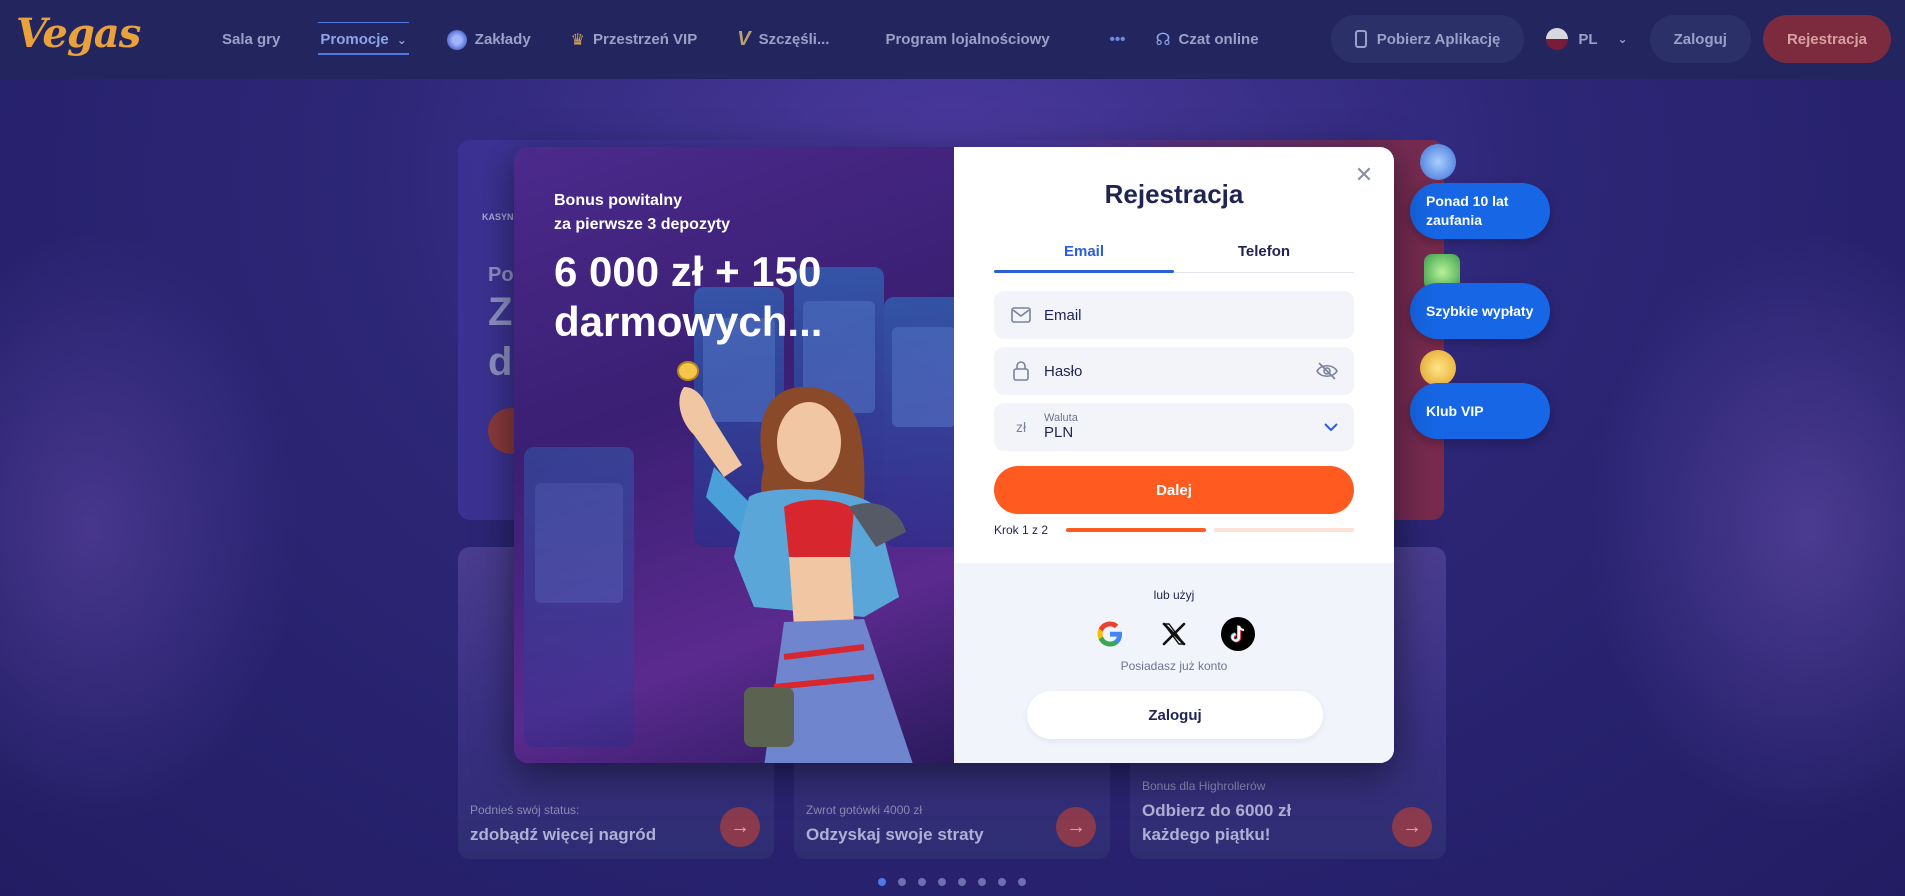 This screenshot has height=896, width=1905. What do you see at coordinates (1438, 39) in the screenshot?
I see `button-label: Pobierz Aplikację` at bounding box center [1438, 39].